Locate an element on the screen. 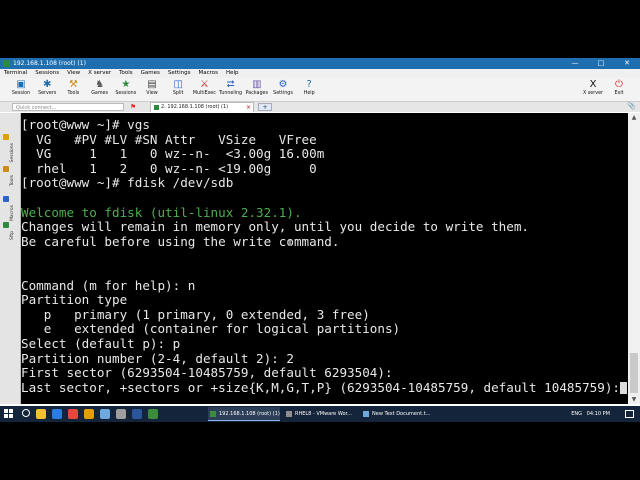 This screenshot has width=640, height=480. split-button: ◫ Split is located at coordinates (178, 87).